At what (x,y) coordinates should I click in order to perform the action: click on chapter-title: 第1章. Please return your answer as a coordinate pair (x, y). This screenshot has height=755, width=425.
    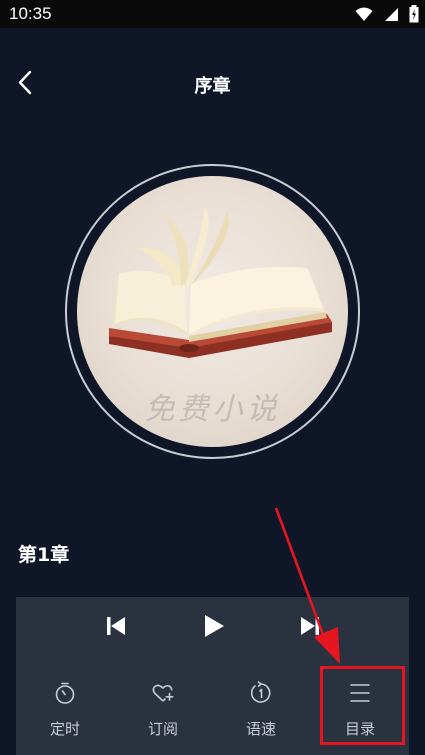
    Looking at the image, I should click on (44, 555).